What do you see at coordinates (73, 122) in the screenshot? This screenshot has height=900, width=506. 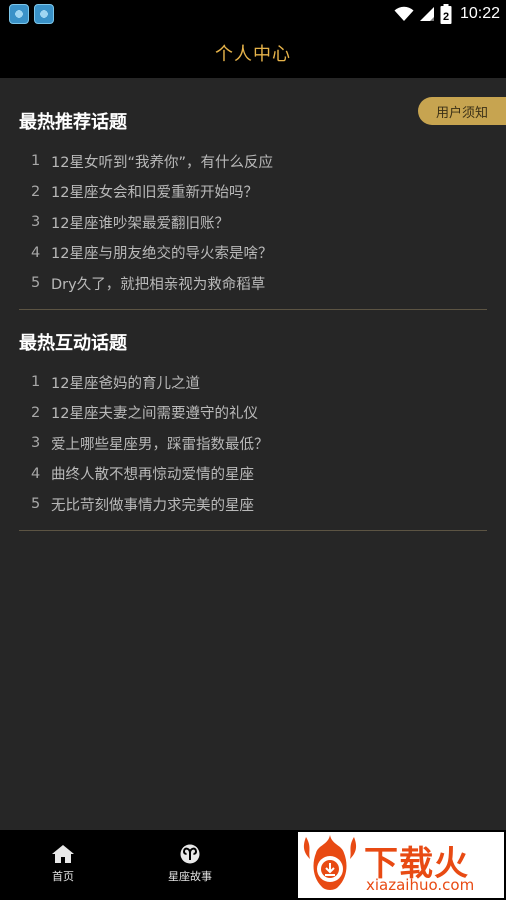 I see `section-title: 最热推荐话题` at bounding box center [73, 122].